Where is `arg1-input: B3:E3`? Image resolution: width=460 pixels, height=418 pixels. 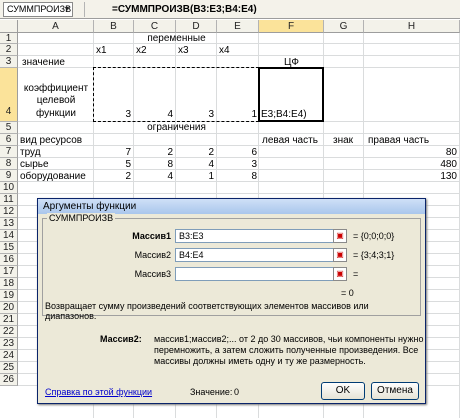 arg1-input: B3:E3 is located at coordinates (255, 236).